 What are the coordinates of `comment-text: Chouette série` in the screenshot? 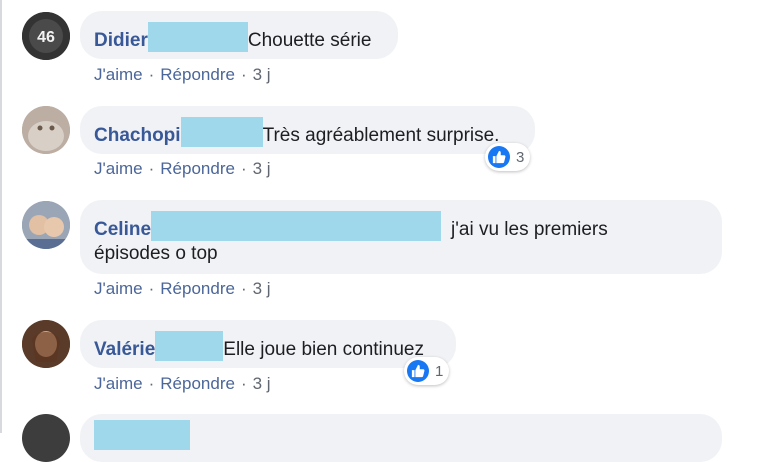 It's located at (309, 40).